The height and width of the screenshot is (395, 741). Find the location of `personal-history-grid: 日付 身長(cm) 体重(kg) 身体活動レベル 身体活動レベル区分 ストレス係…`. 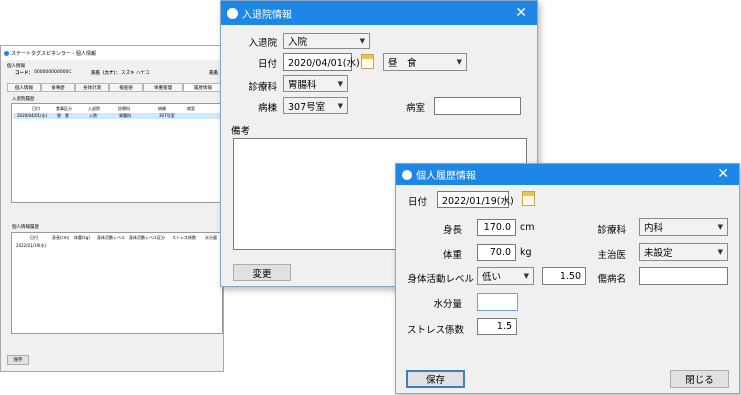

personal-history-grid: 日付 身長(cm) 体重(kg) 身体活動レベル 身体活動レベル区分 ストレス係… is located at coordinates (117, 283).